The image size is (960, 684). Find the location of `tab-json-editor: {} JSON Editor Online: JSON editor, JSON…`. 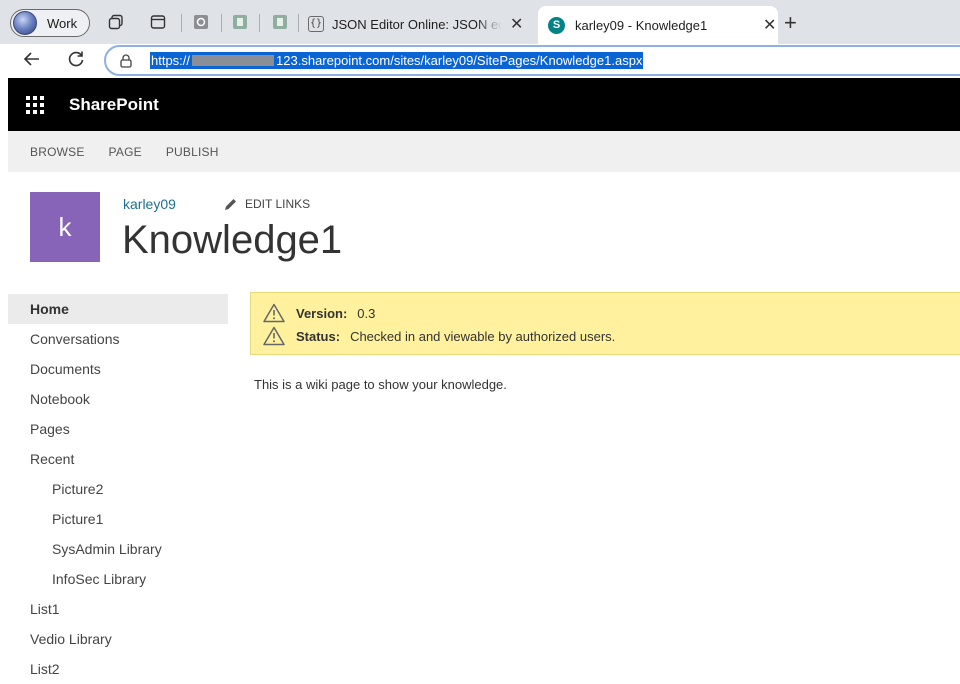

tab-json-editor: {} JSON Editor Online: JSON editor, JSON… is located at coordinates (417, 24).